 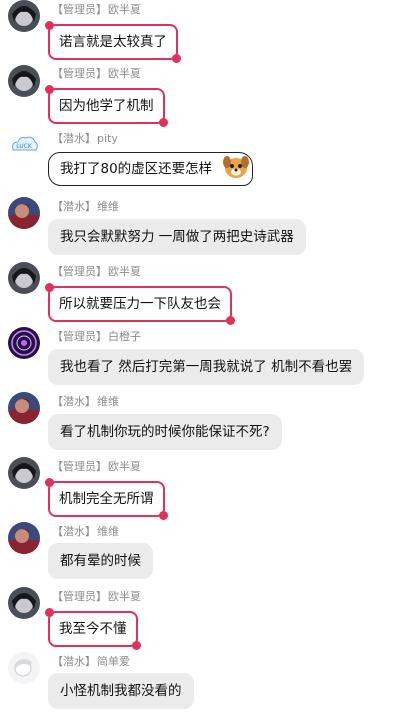 I want to click on message-bubble: 我至今不懂, so click(x=92, y=629).